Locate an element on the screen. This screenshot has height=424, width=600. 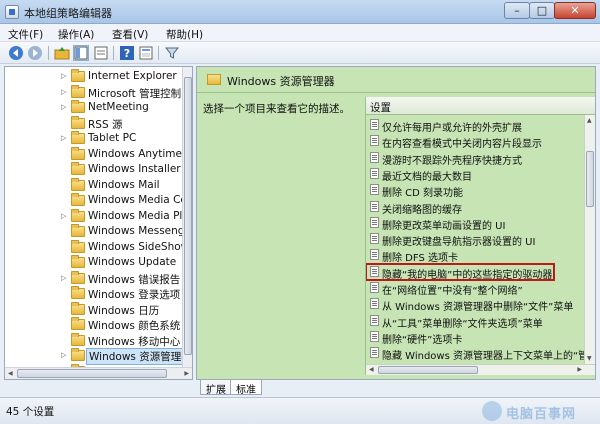
setting-row: 漫游时不跟踪外壳程序快捷方式 is located at coordinates (480, 158).